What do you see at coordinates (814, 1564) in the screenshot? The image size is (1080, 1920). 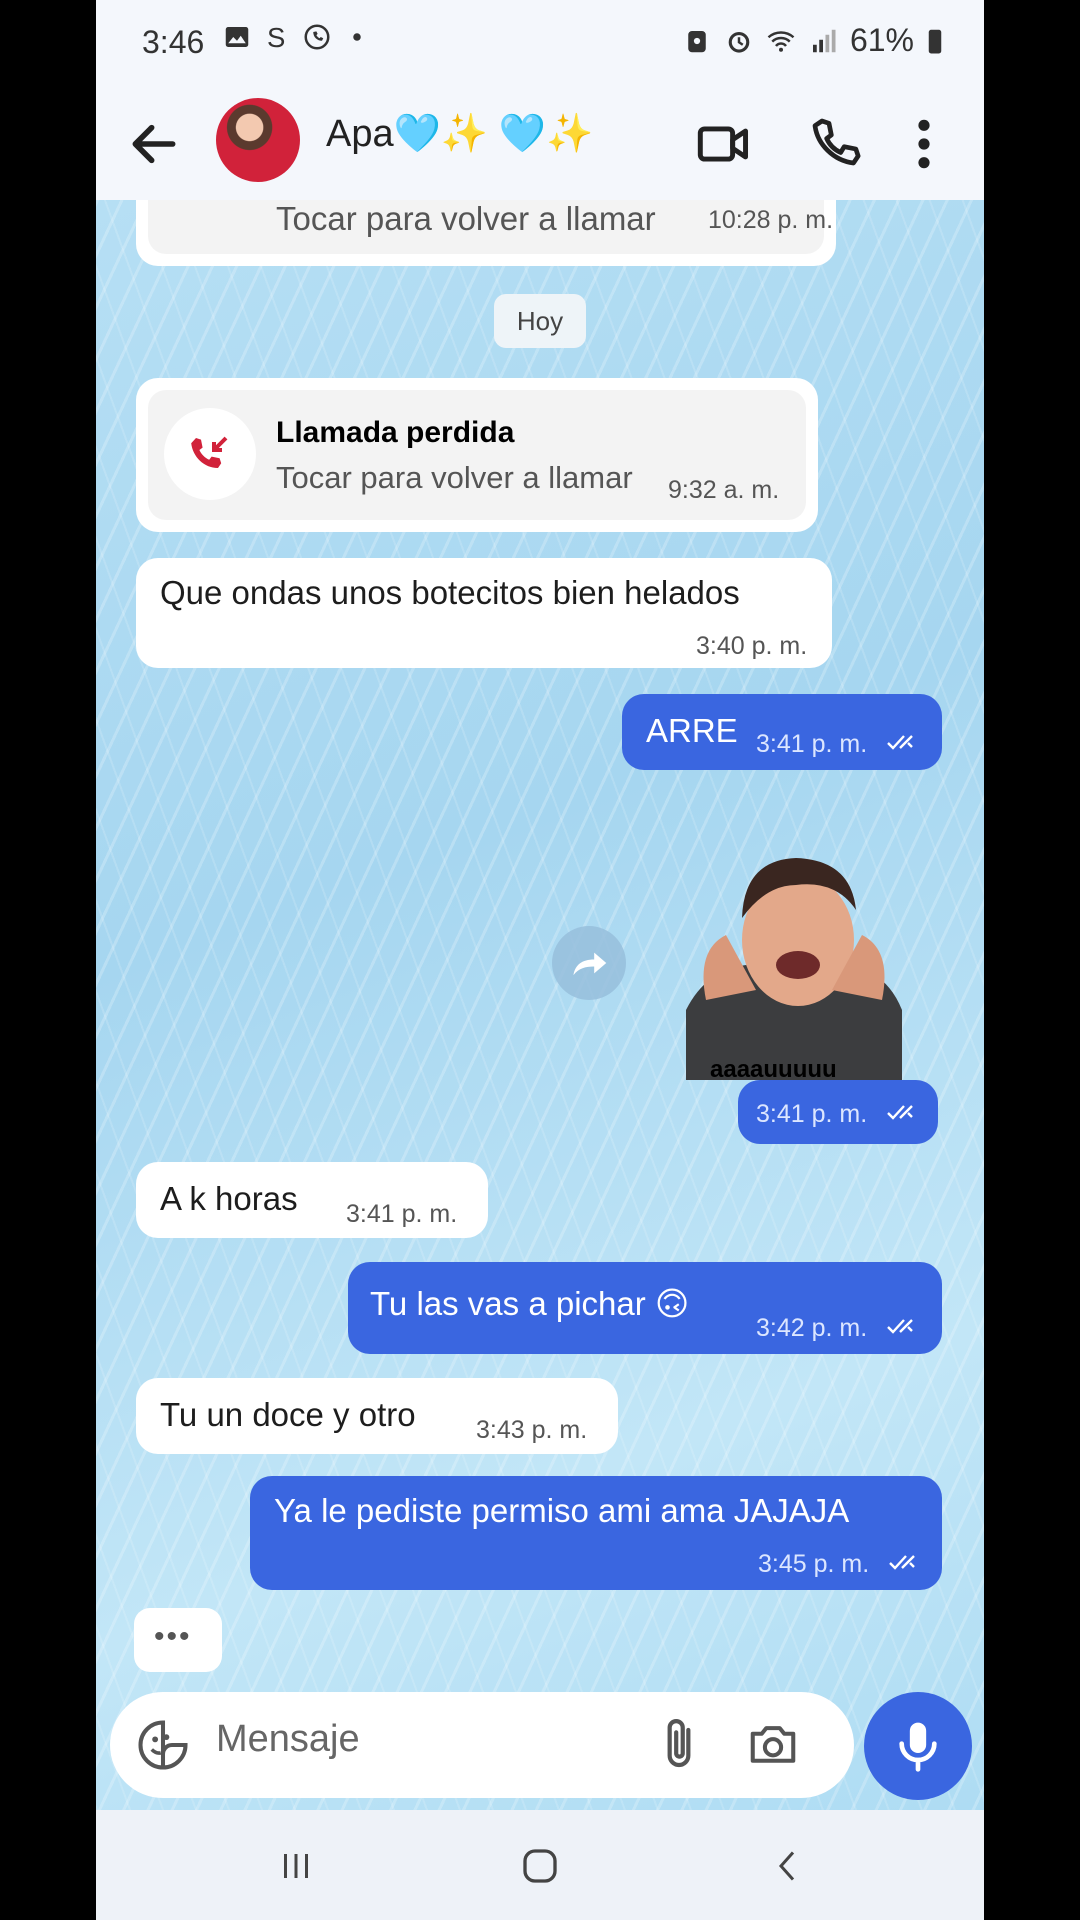 I see `message-time: 3:45 p. m.` at bounding box center [814, 1564].